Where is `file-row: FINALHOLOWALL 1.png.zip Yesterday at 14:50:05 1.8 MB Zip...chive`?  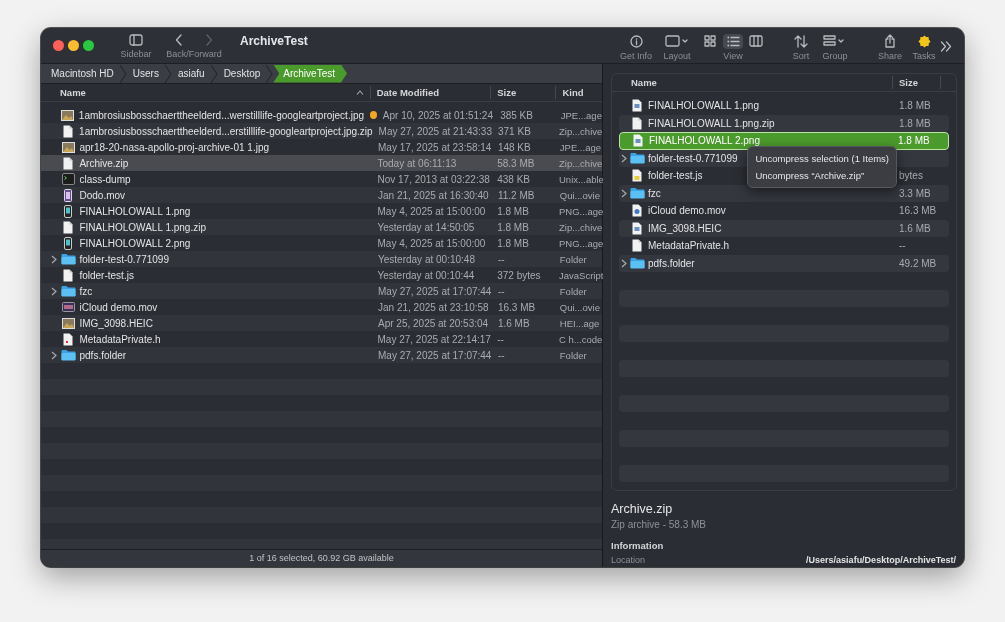 file-row: FINALHOLOWALL 1.png.zip Yesterday at 14:50:05 1.8 MB Zip...chive is located at coordinates (321, 227).